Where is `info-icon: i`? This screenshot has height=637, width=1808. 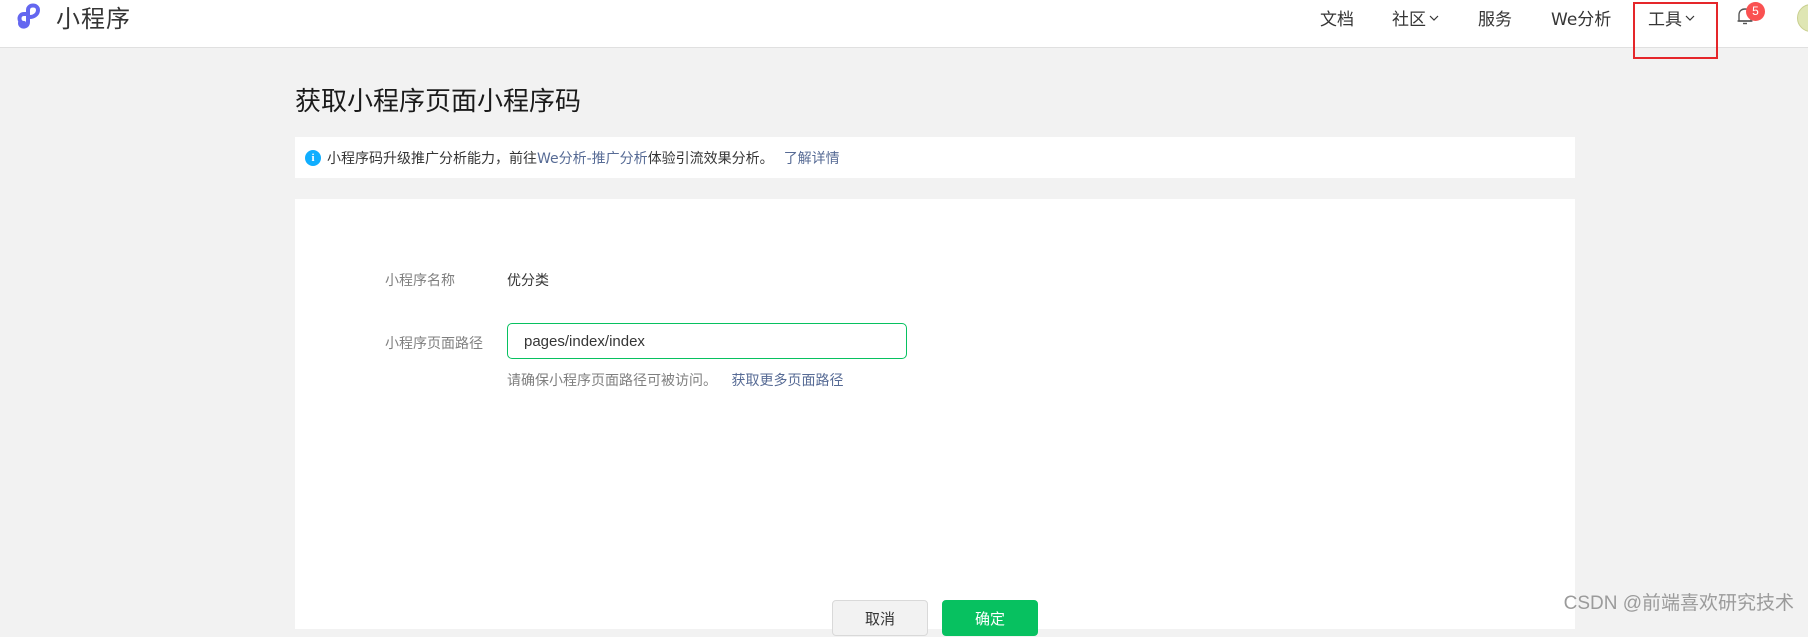
info-icon: i is located at coordinates (313, 157).